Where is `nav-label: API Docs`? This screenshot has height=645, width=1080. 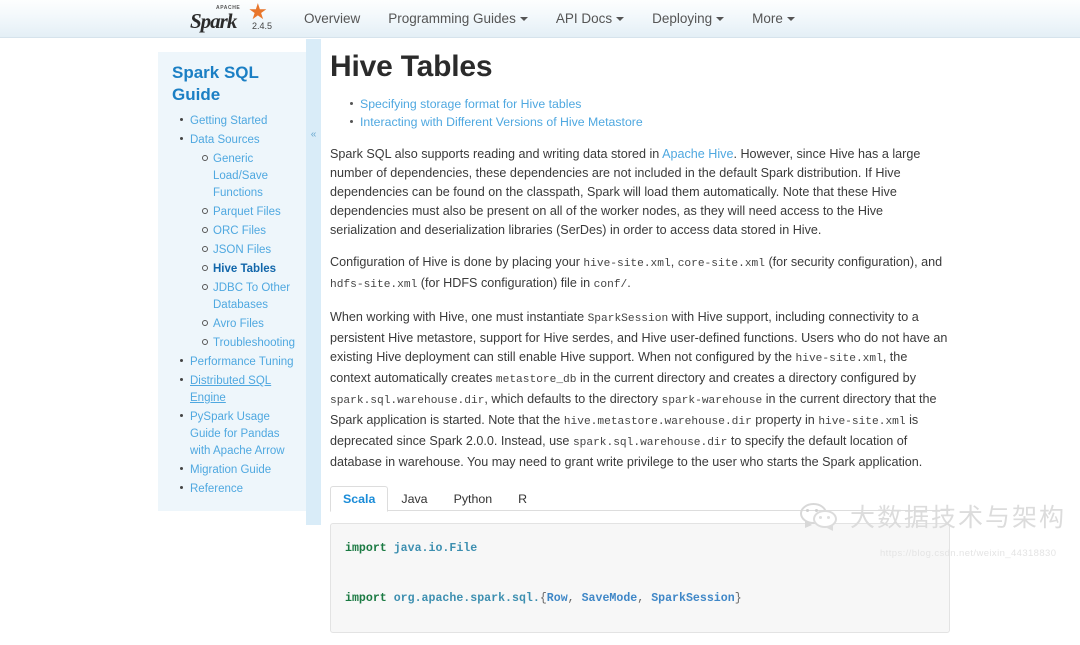 nav-label: API Docs is located at coordinates (584, 18).